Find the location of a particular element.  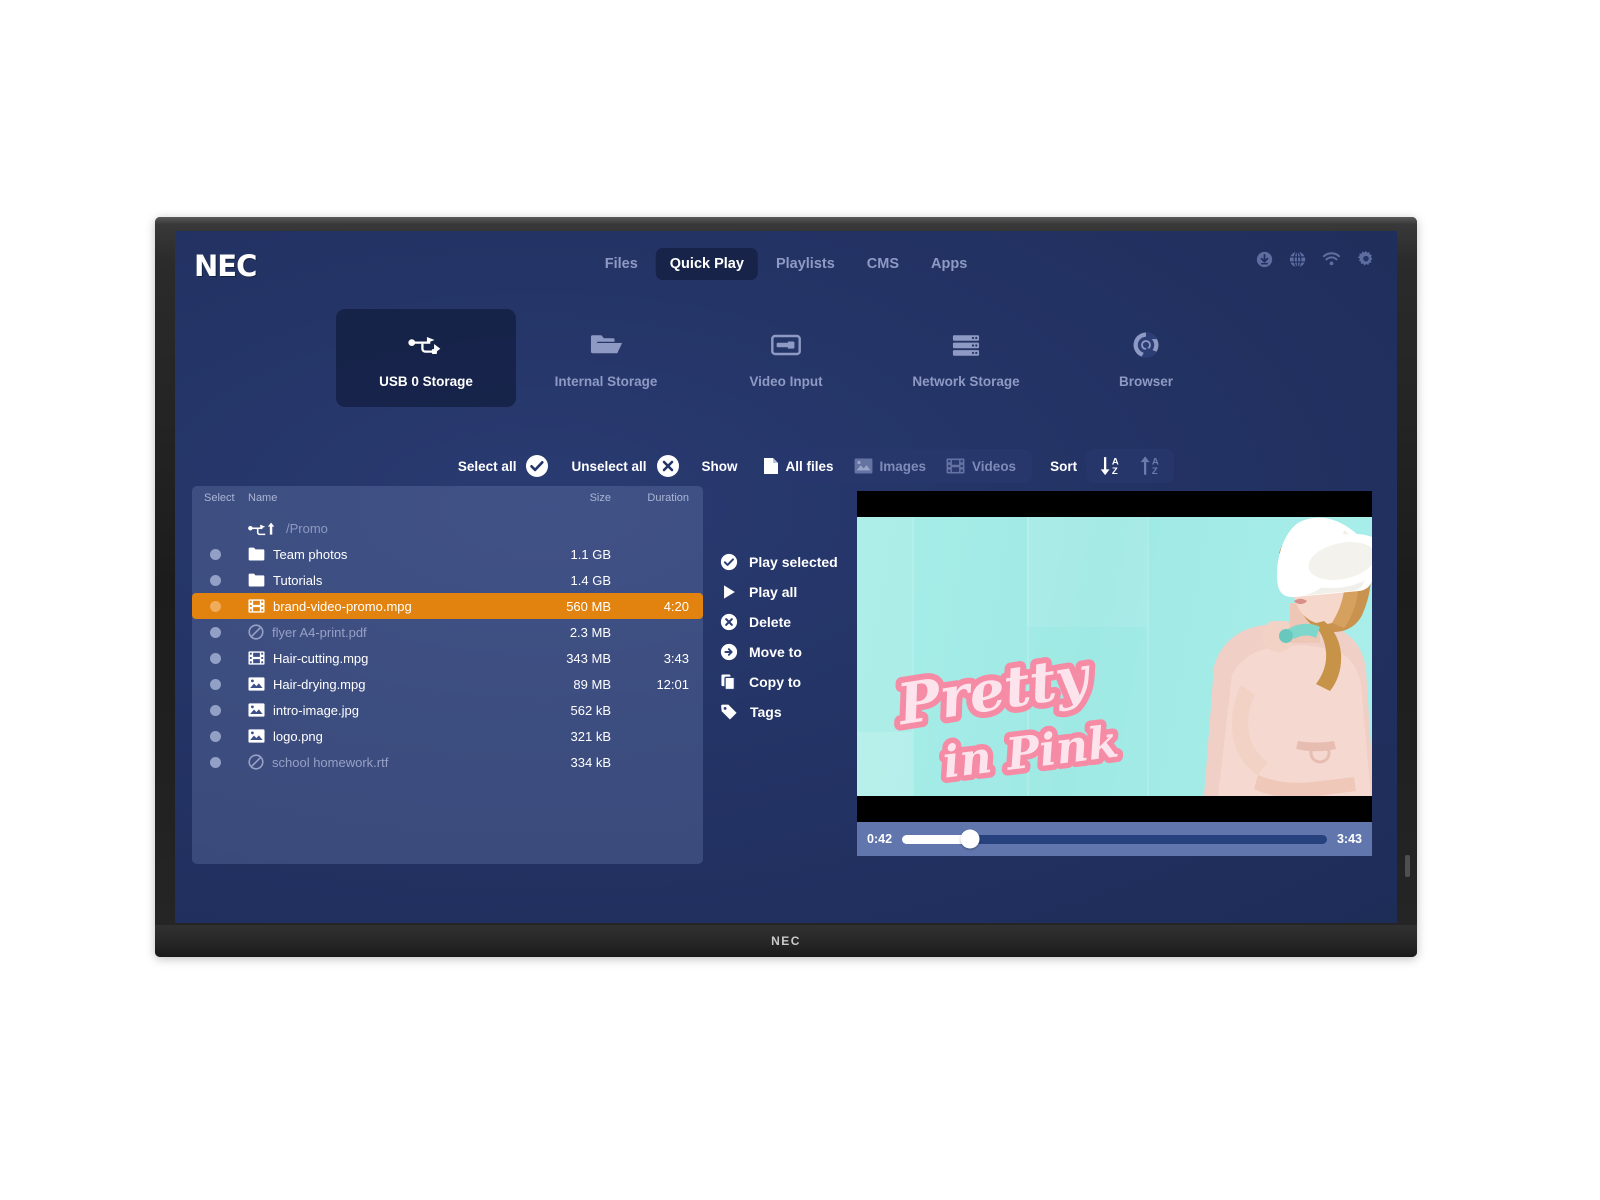

show-label: Show is located at coordinates (719, 466).